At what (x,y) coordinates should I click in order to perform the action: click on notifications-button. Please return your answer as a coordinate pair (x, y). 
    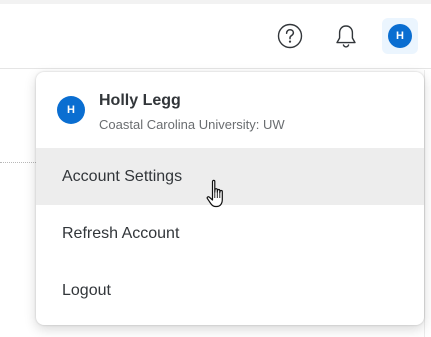
    Looking at the image, I should click on (346, 36).